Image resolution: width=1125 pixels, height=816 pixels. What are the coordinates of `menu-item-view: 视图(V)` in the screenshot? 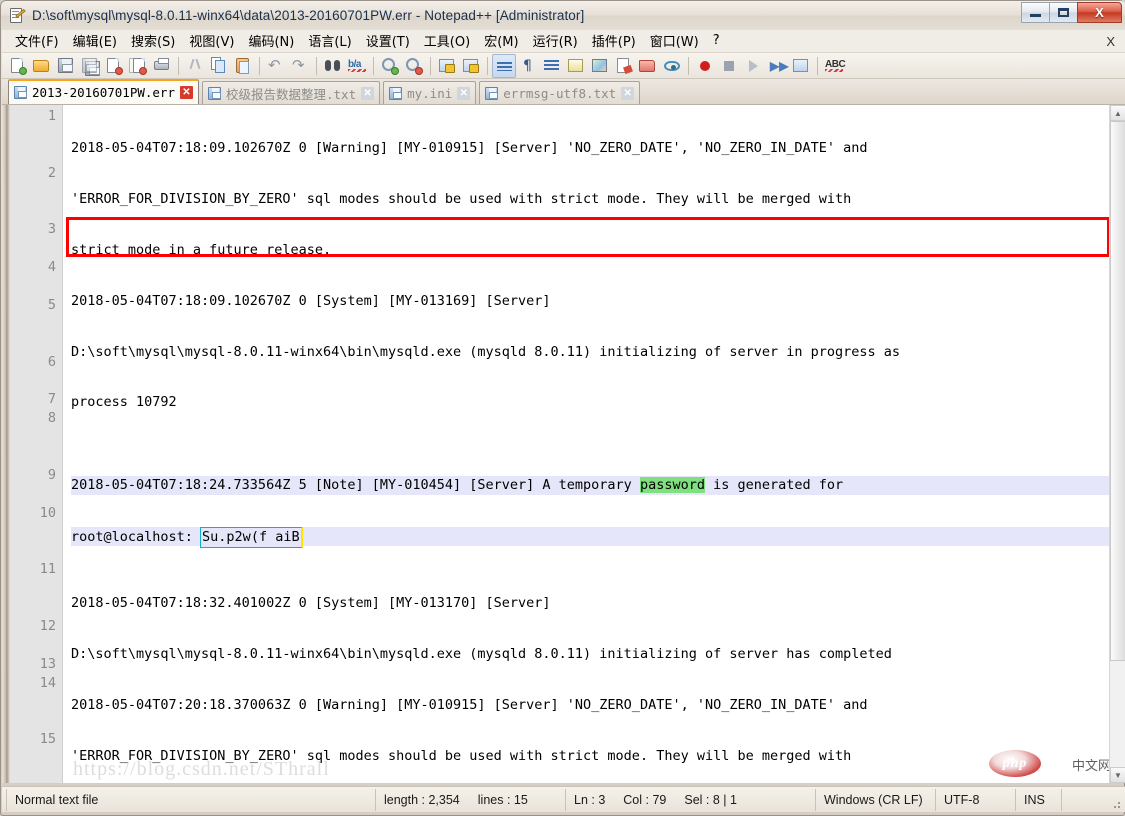 It's located at (211, 41).